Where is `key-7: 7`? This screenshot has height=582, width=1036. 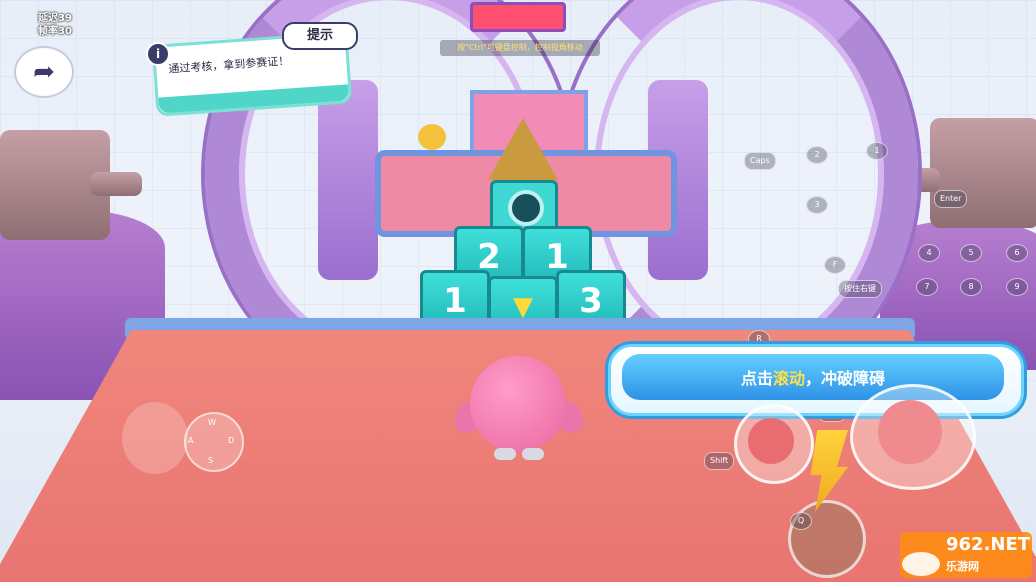 key-7: 7 is located at coordinates (927, 287).